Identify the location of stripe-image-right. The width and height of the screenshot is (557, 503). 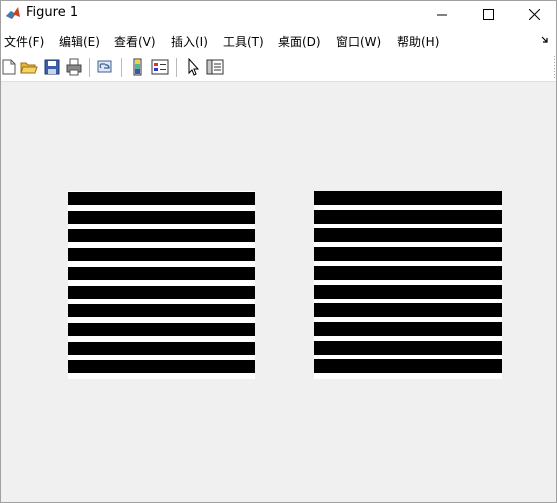
(408, 285).